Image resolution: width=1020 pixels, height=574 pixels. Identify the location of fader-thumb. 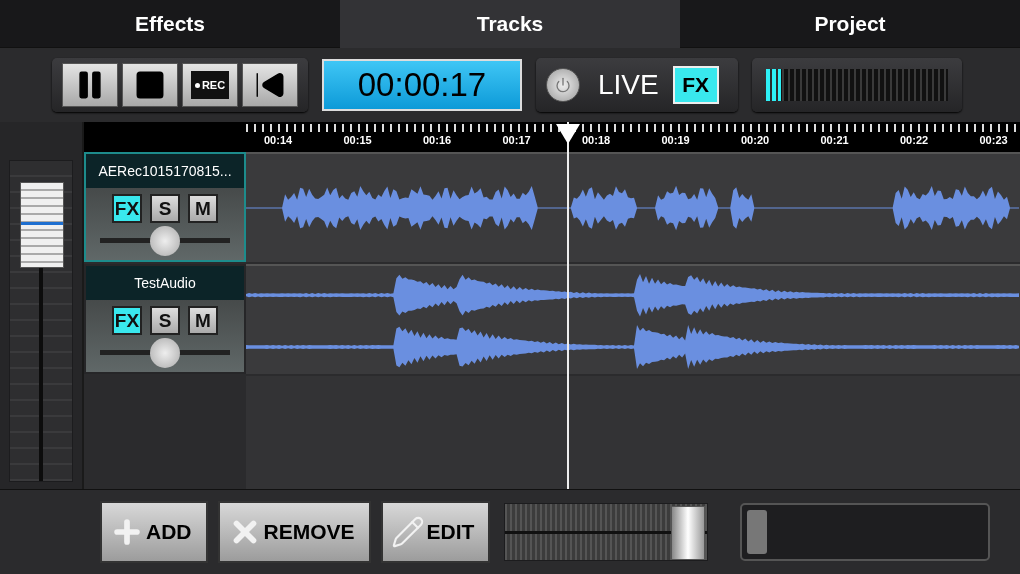
(42, 225).